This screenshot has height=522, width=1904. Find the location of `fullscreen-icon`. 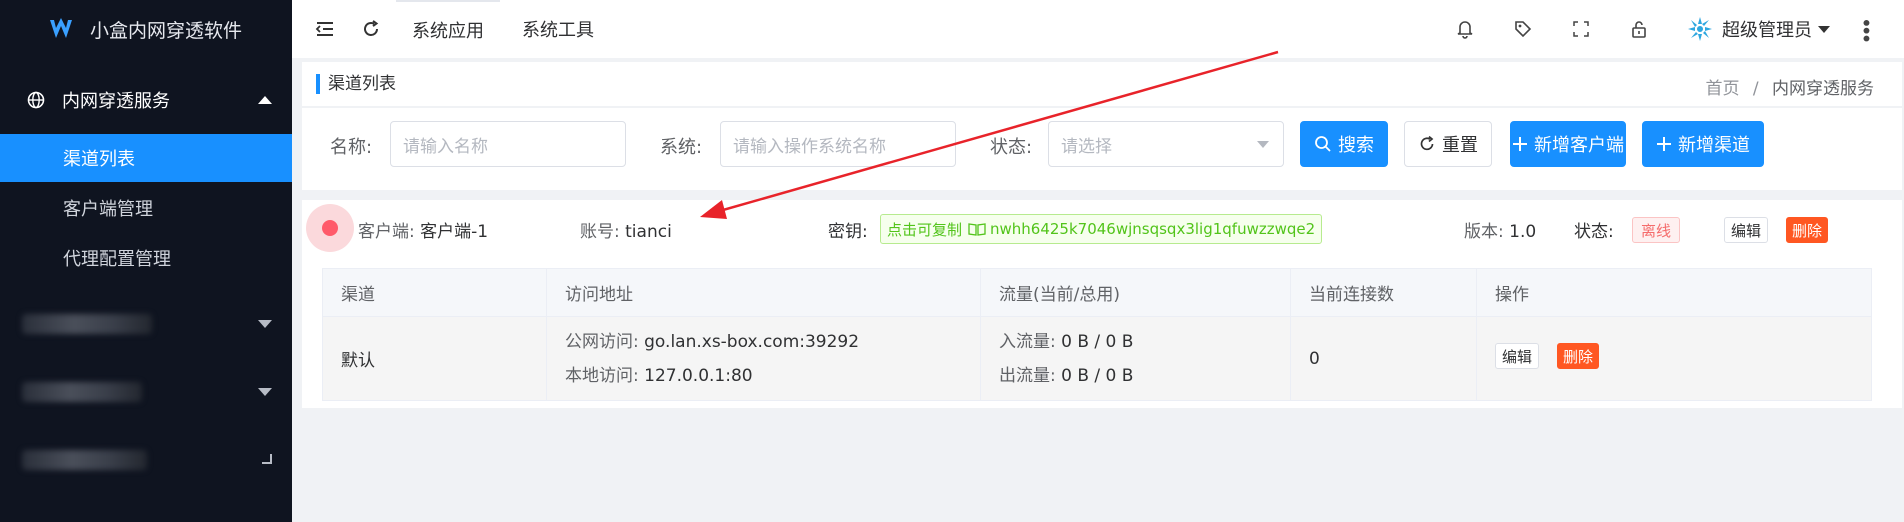

fullscreen-icon is located at coordinates (1581, 29).